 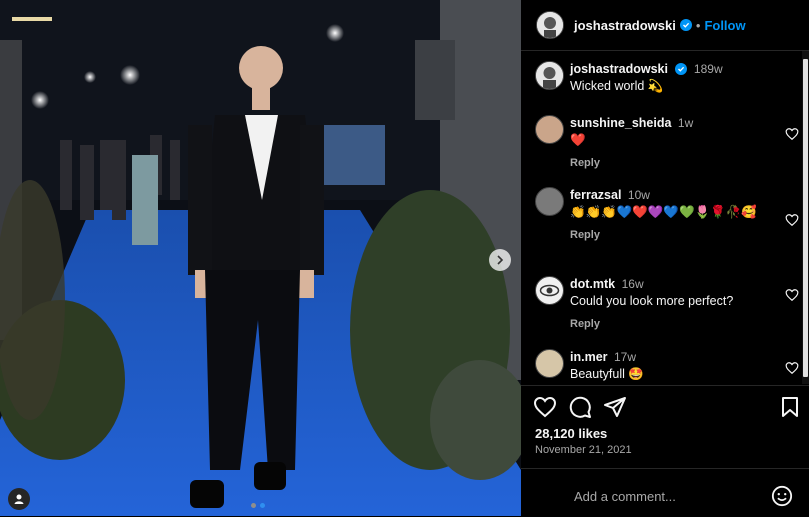 I want to click on tagged-users-button, so click(x=19, y=499).